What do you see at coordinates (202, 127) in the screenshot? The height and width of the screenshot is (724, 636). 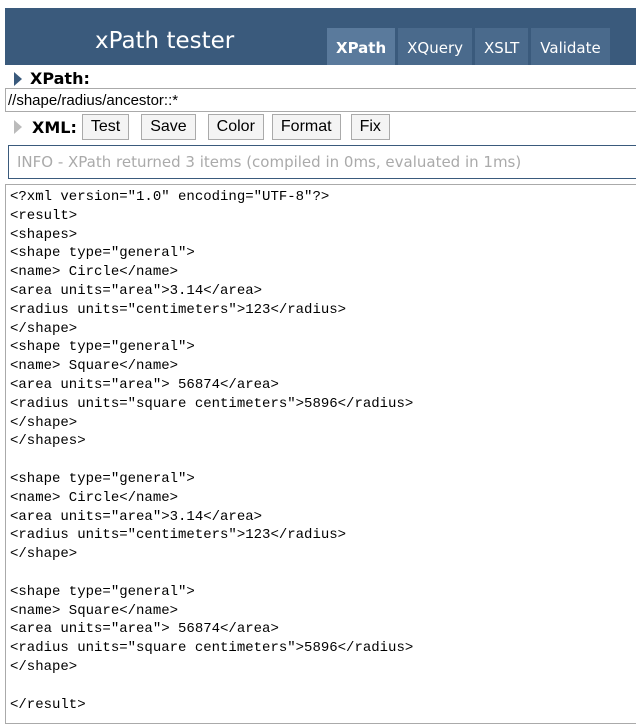 I see `xml-section-header: XML: Test Save Color Format Fix` at bounding box center [202, 127].